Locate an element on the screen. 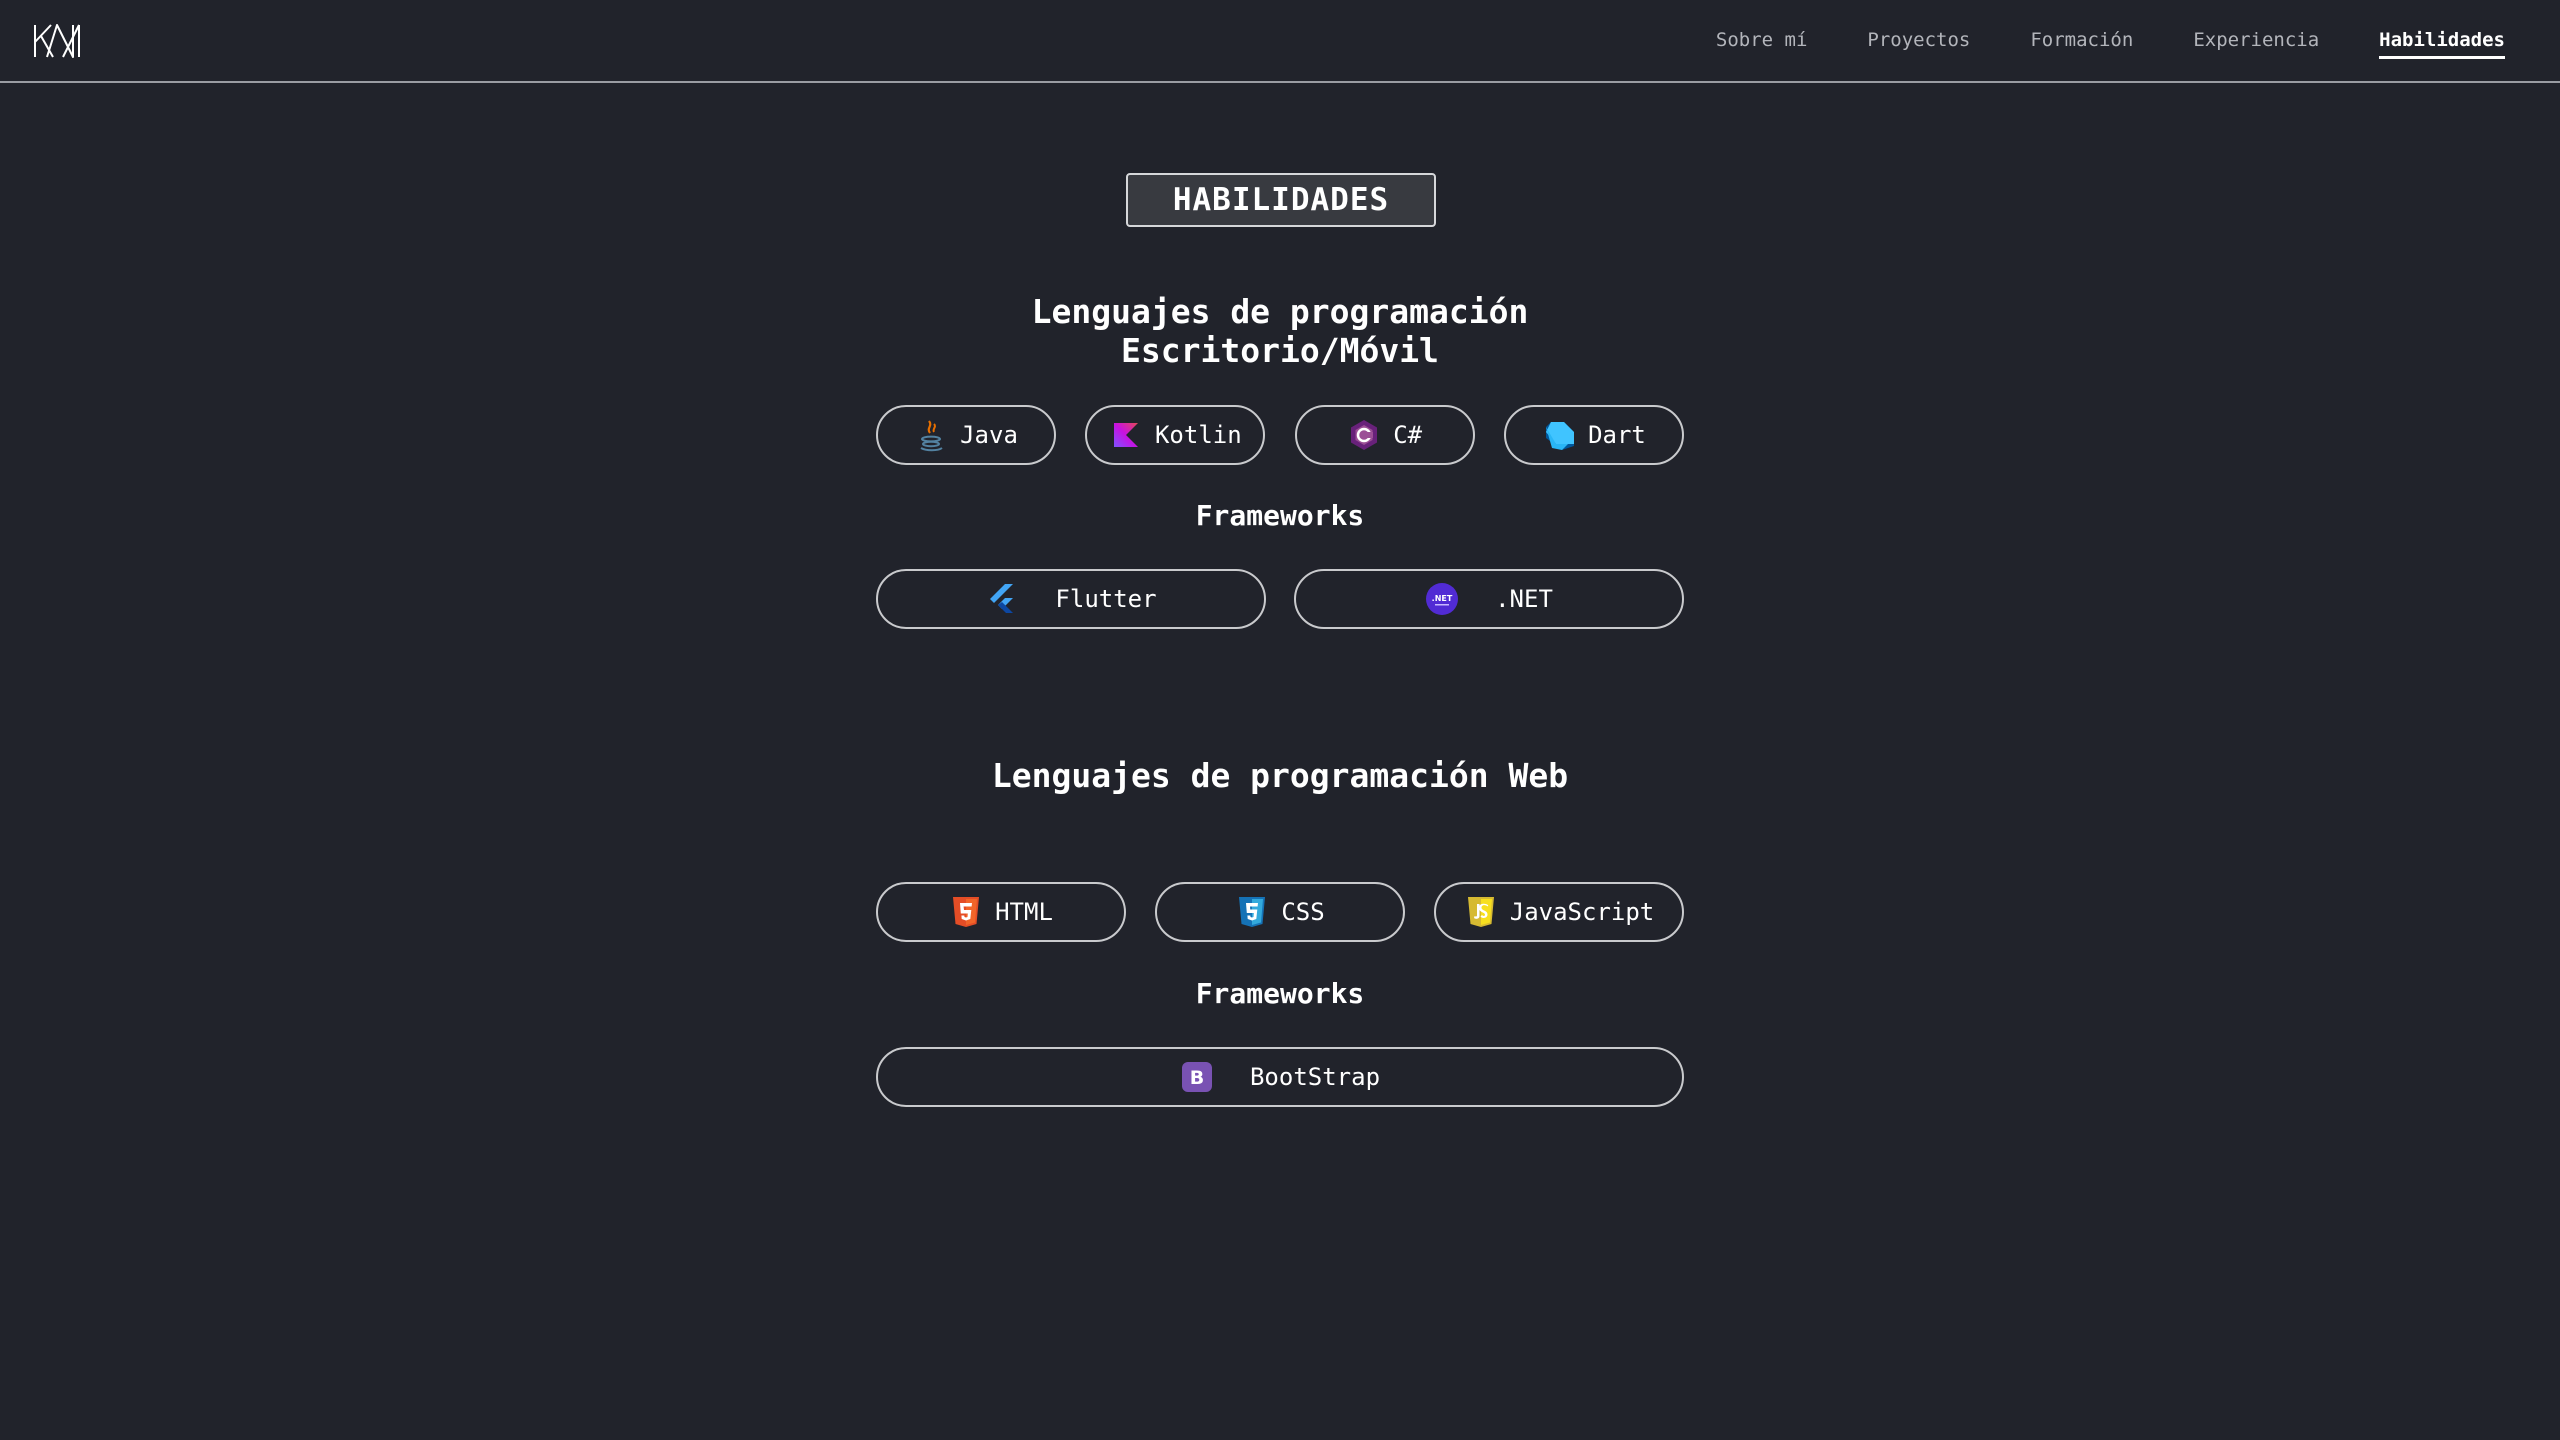 Image resolution: width=2560 pixels, height=1440 pixels. skill-chip-bootstrap: B BootStrap is located at coordinates (1280, 1077).